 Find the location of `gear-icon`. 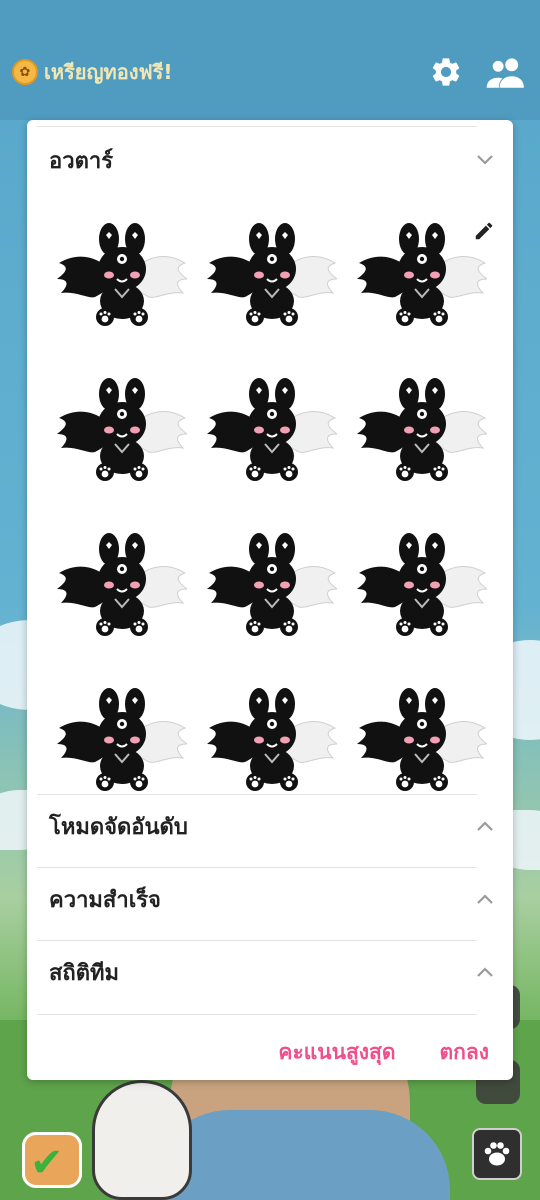

gear-icon is located at coordinates (446, 72).